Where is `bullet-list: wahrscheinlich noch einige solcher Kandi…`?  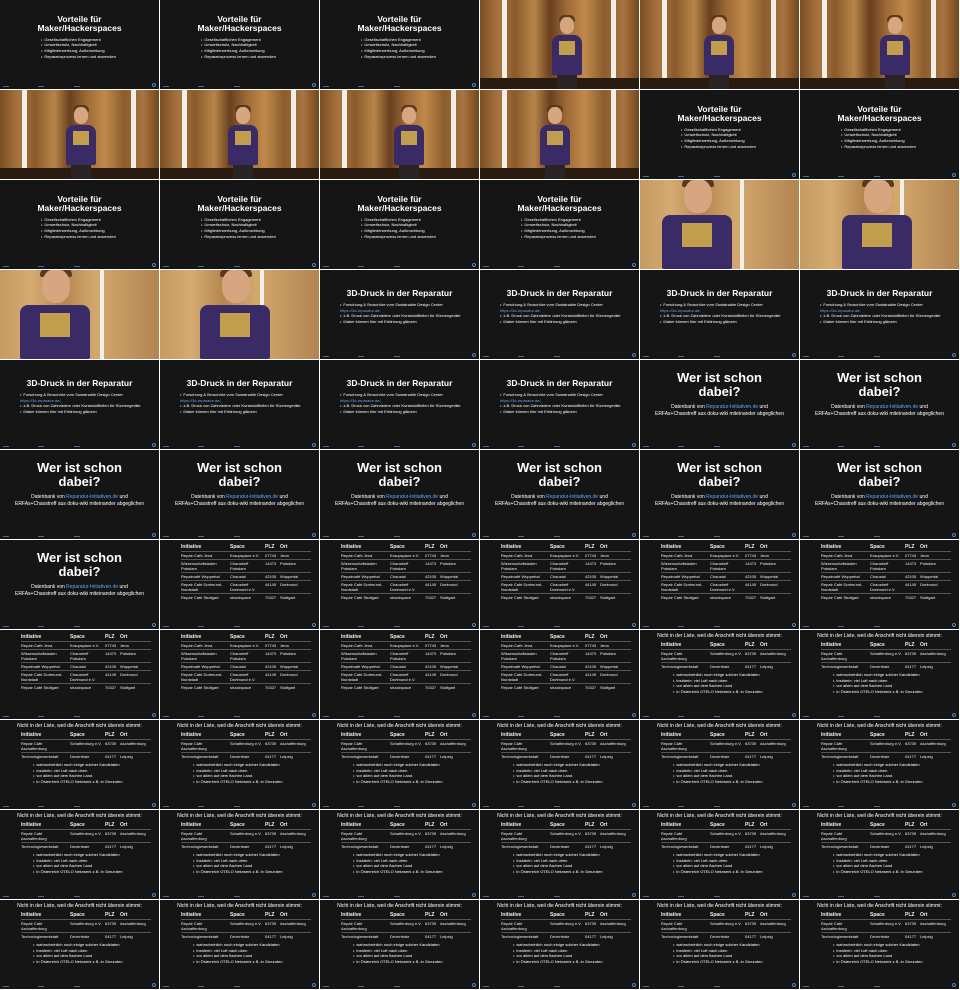 bullet-list: wahrscheinlich noch einige solcher Kandi… is located at coordinates (96, 863).